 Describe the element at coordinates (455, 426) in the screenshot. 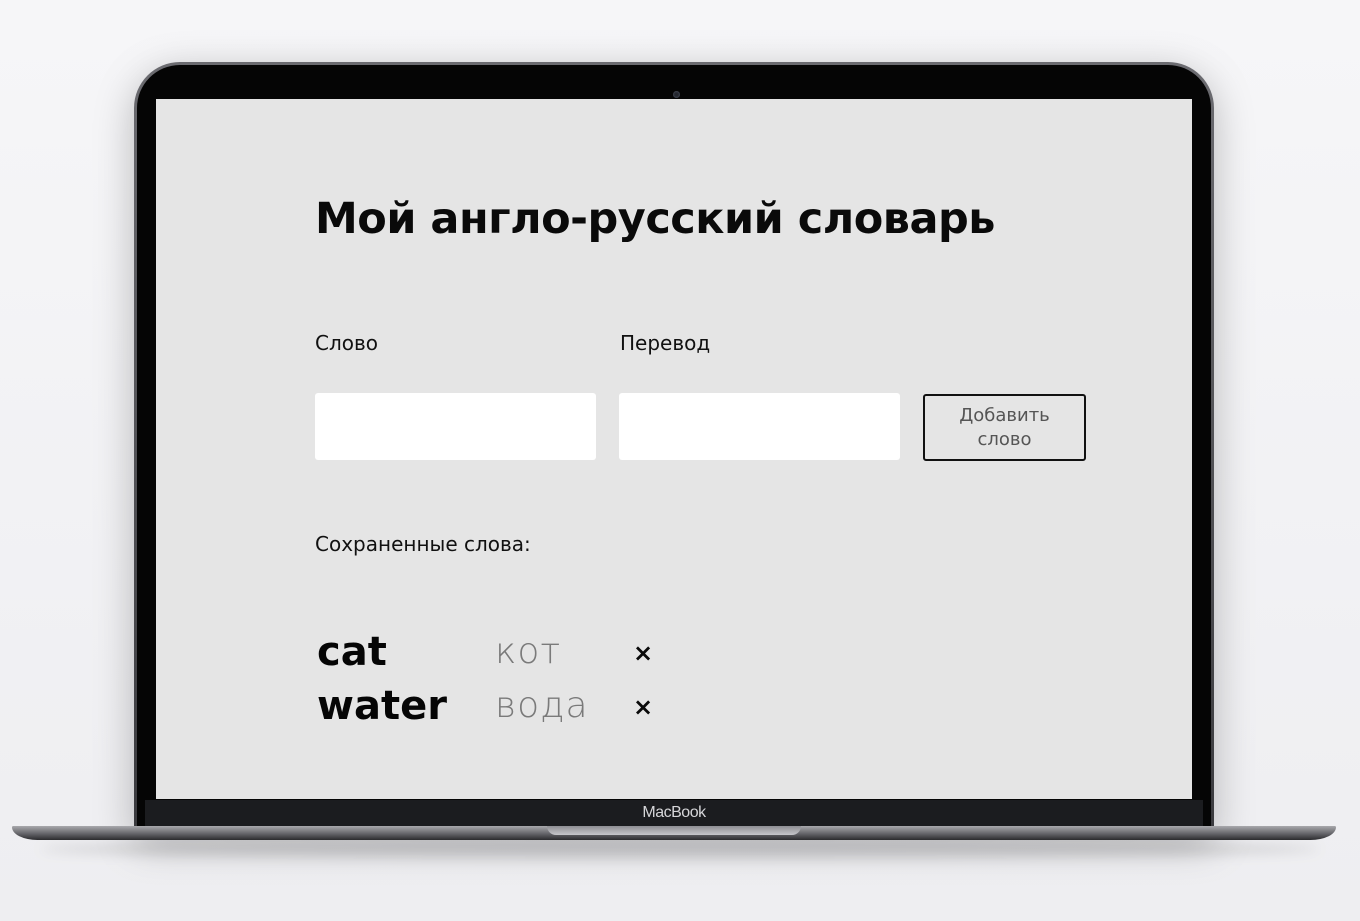

I see `word-input` at that location.